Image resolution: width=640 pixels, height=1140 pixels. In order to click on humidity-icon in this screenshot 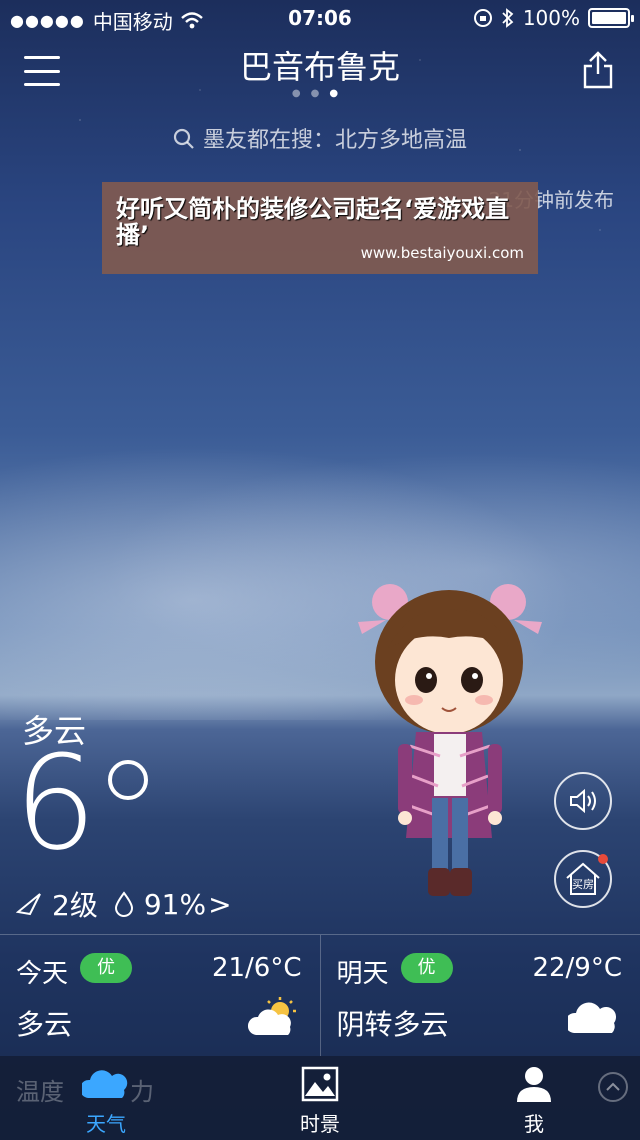, I will do `click(123, 904)`.